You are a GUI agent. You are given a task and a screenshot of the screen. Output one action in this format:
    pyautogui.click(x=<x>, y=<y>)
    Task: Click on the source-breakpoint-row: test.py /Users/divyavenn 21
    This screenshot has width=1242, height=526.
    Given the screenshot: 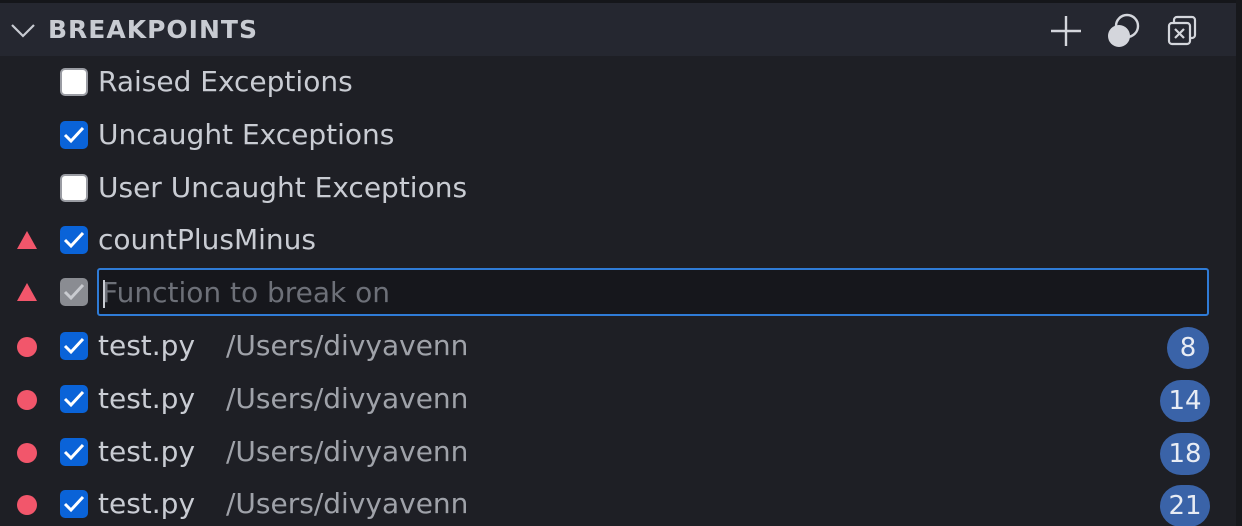 What is the action you would take?
    pyautogui.click(x=618, y=502)
    